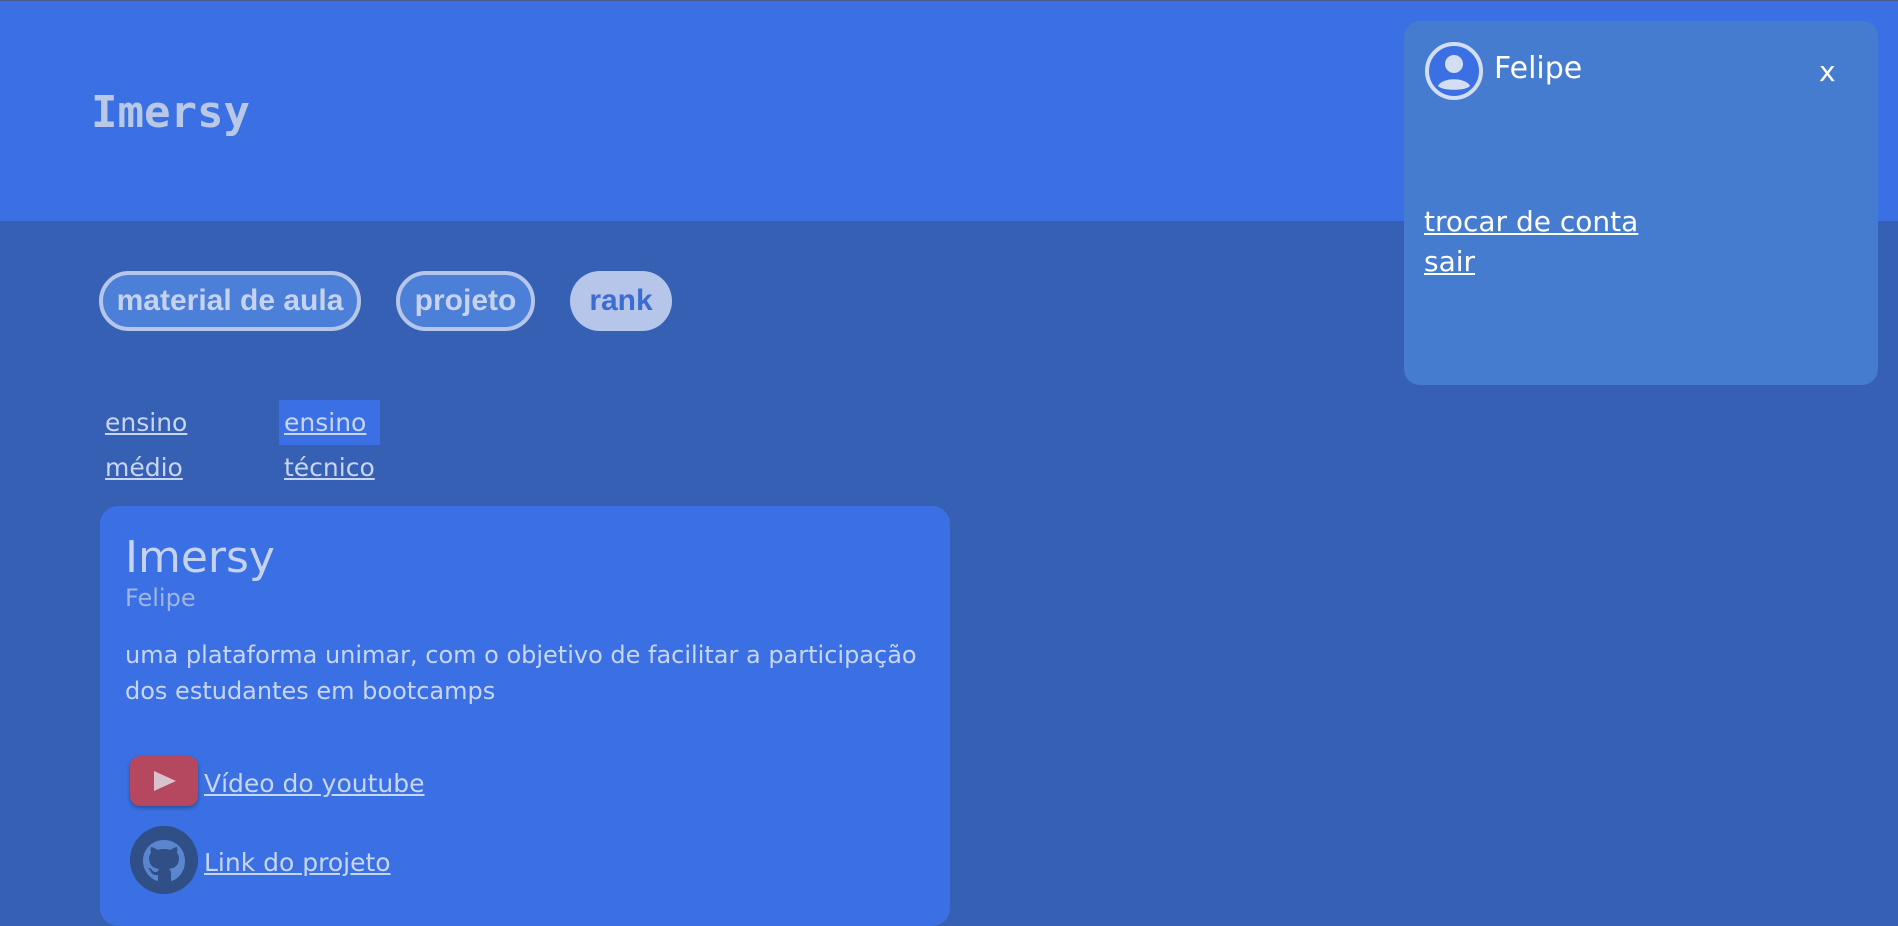 The image size is (1898, 926). What do you see at coordinates (160, 598) in the screenshot?
I see `project-author: Felipe` at bounding box center [160, 598].